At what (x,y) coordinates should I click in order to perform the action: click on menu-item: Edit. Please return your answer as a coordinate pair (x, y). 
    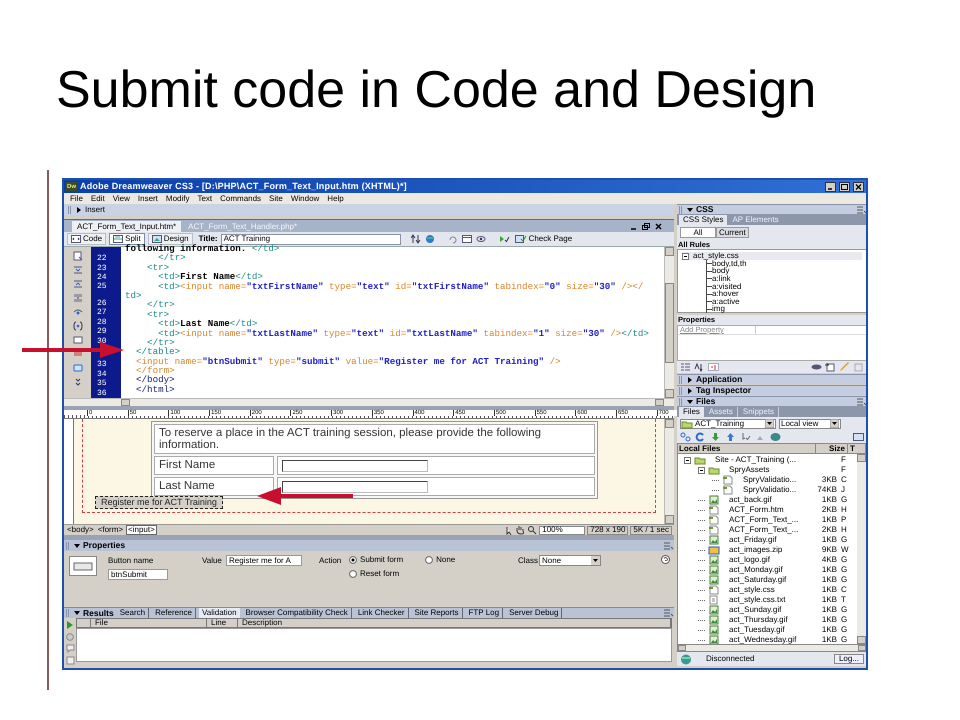
    Looking at the image, I should click on (97, 198).